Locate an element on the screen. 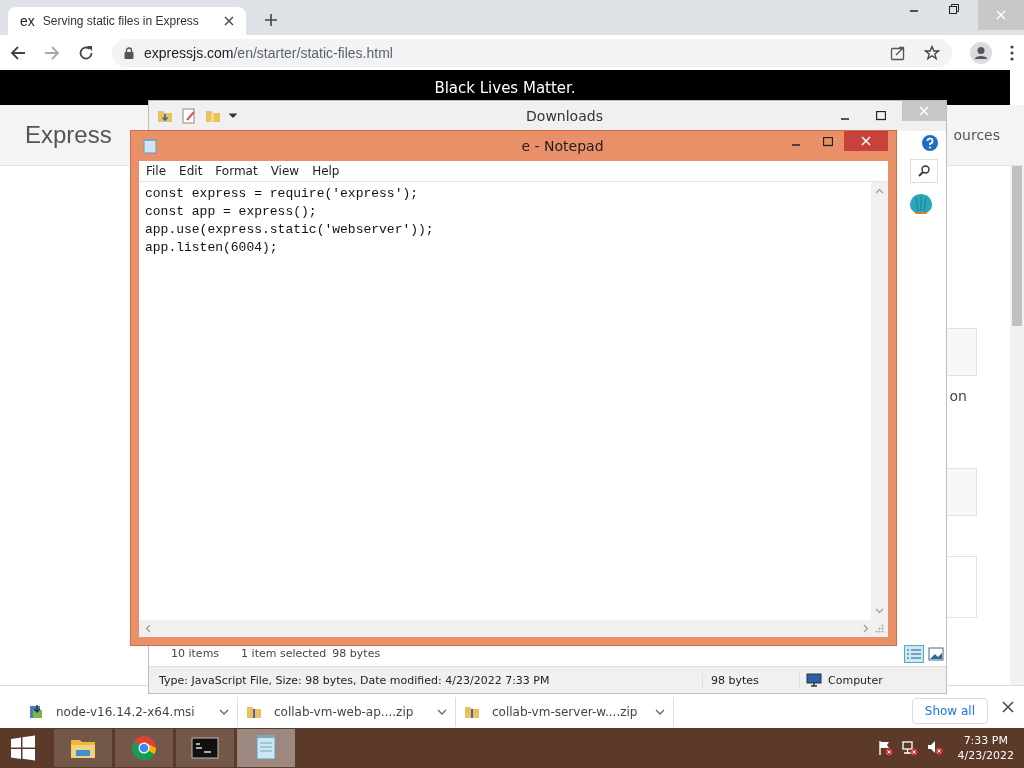  back-icon is located at coordinates (18, 52).